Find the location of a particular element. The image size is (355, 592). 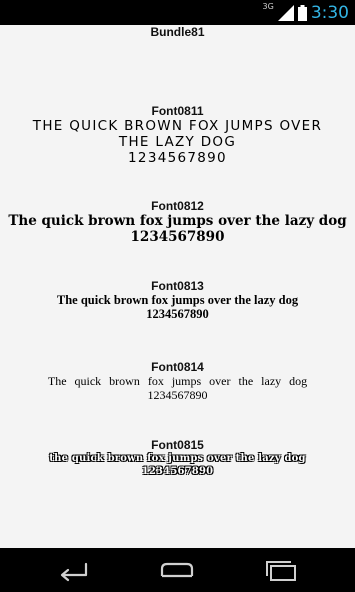

font-sample-line: THE QUICK BROWN FOX JUMPS OVER is located at coordinates (177, 126).